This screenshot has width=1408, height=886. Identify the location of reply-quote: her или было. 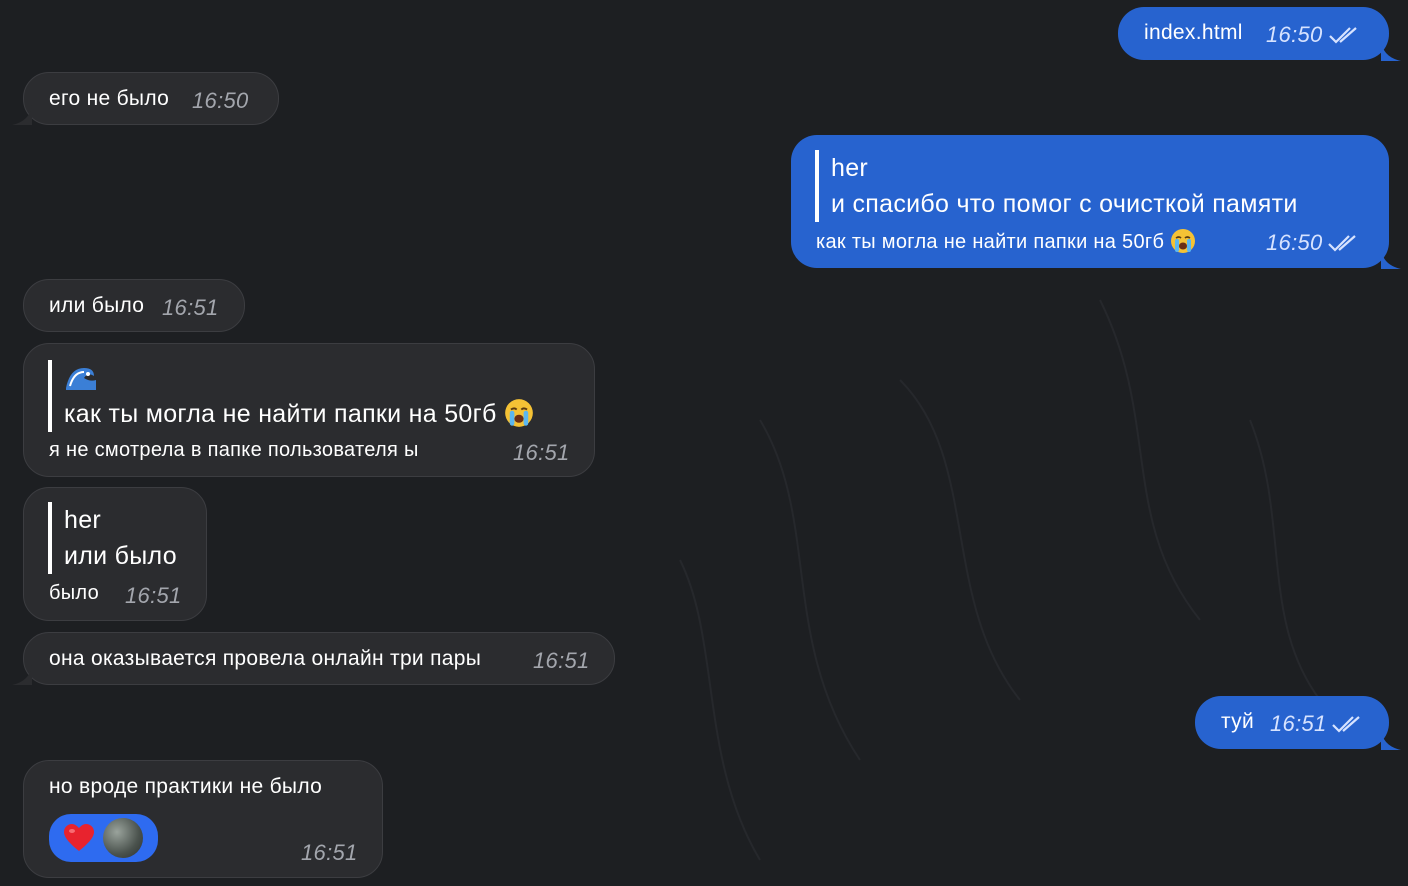
(112, 538).